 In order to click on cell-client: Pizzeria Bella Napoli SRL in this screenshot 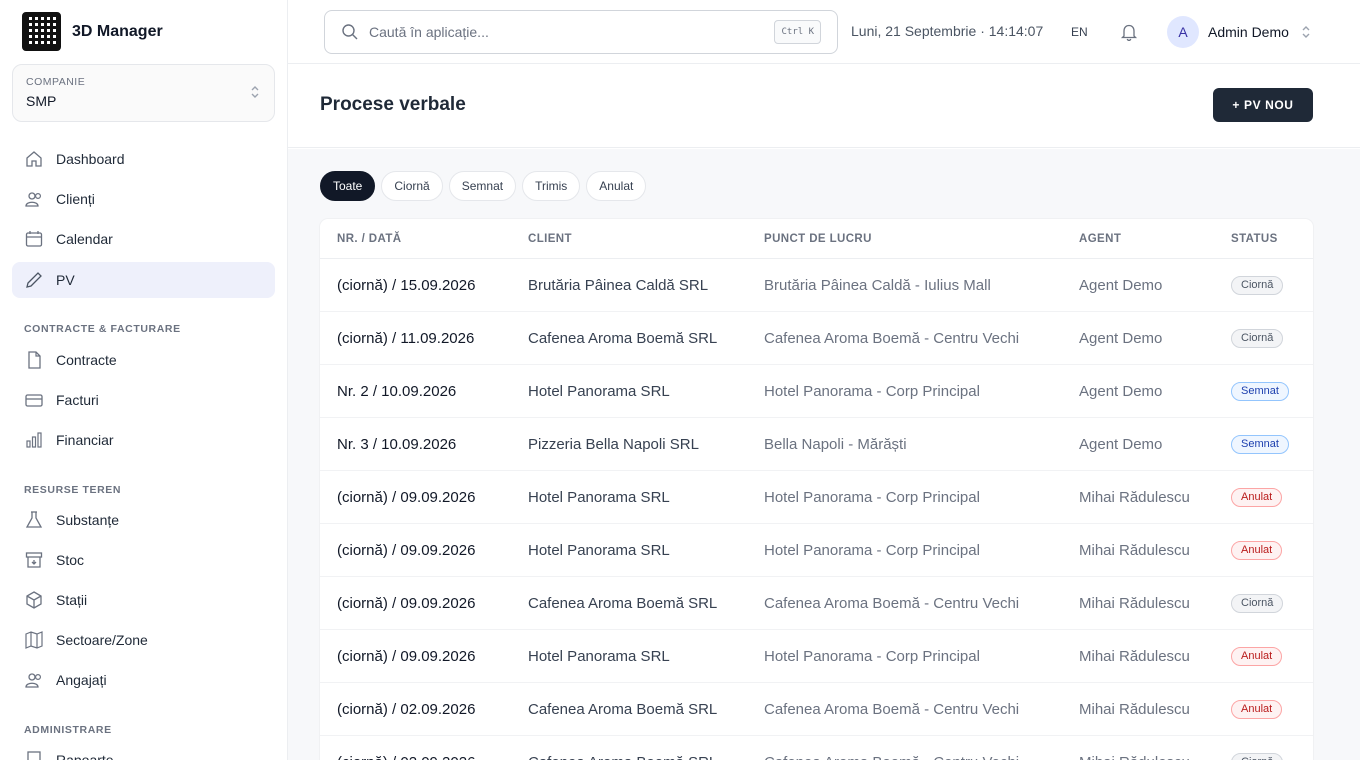, I will do `click(613, 444)`.